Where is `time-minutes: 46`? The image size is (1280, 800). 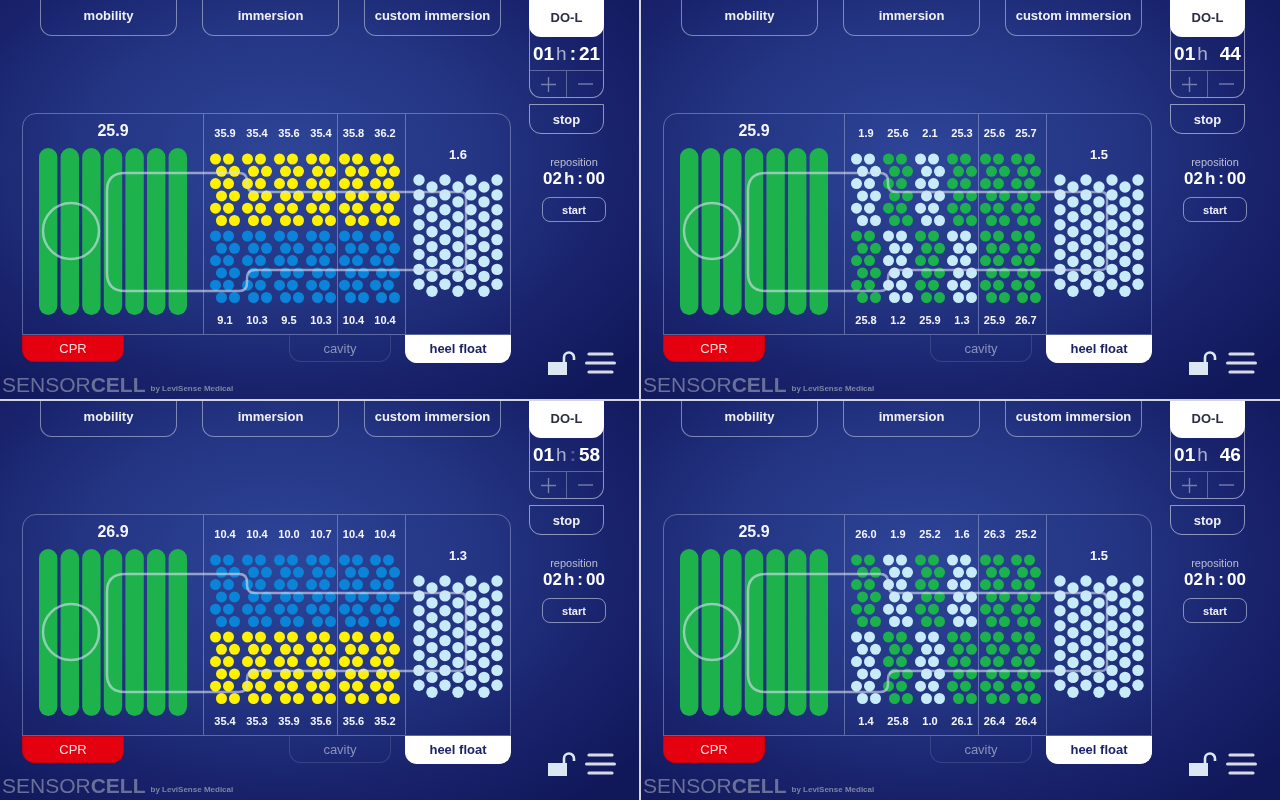
time-minutes: 46 is located at coordinates (1230, 454).